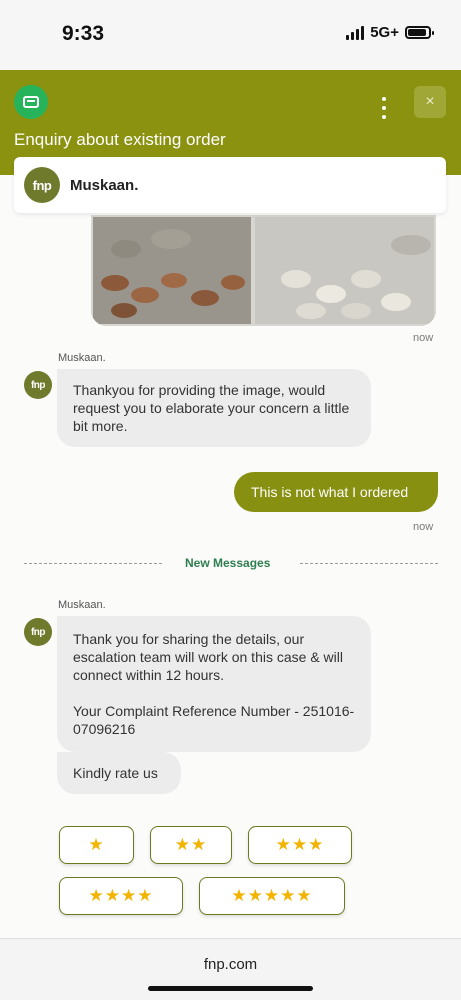 Image resolution: width=461 pixels, height=1000 pixels. Describe the element at coordinates (423, 338) in the screenshot. I see `photo-timestamp: now` at that location.